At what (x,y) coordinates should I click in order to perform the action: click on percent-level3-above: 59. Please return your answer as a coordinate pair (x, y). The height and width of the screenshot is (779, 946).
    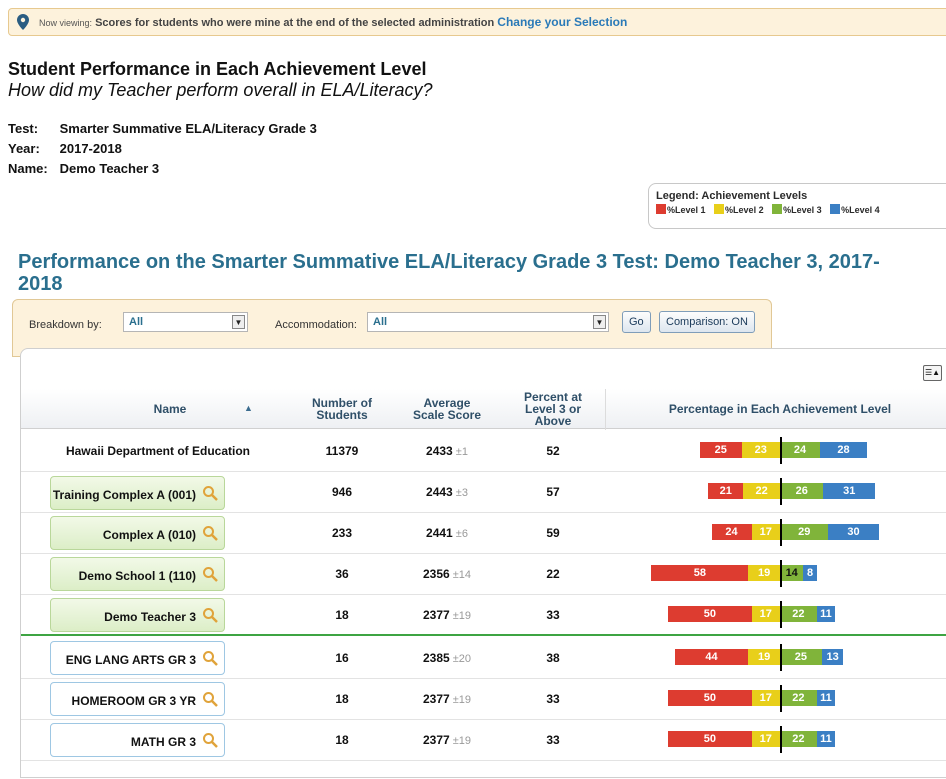
    Looking at the image, I should click on (553, 533).